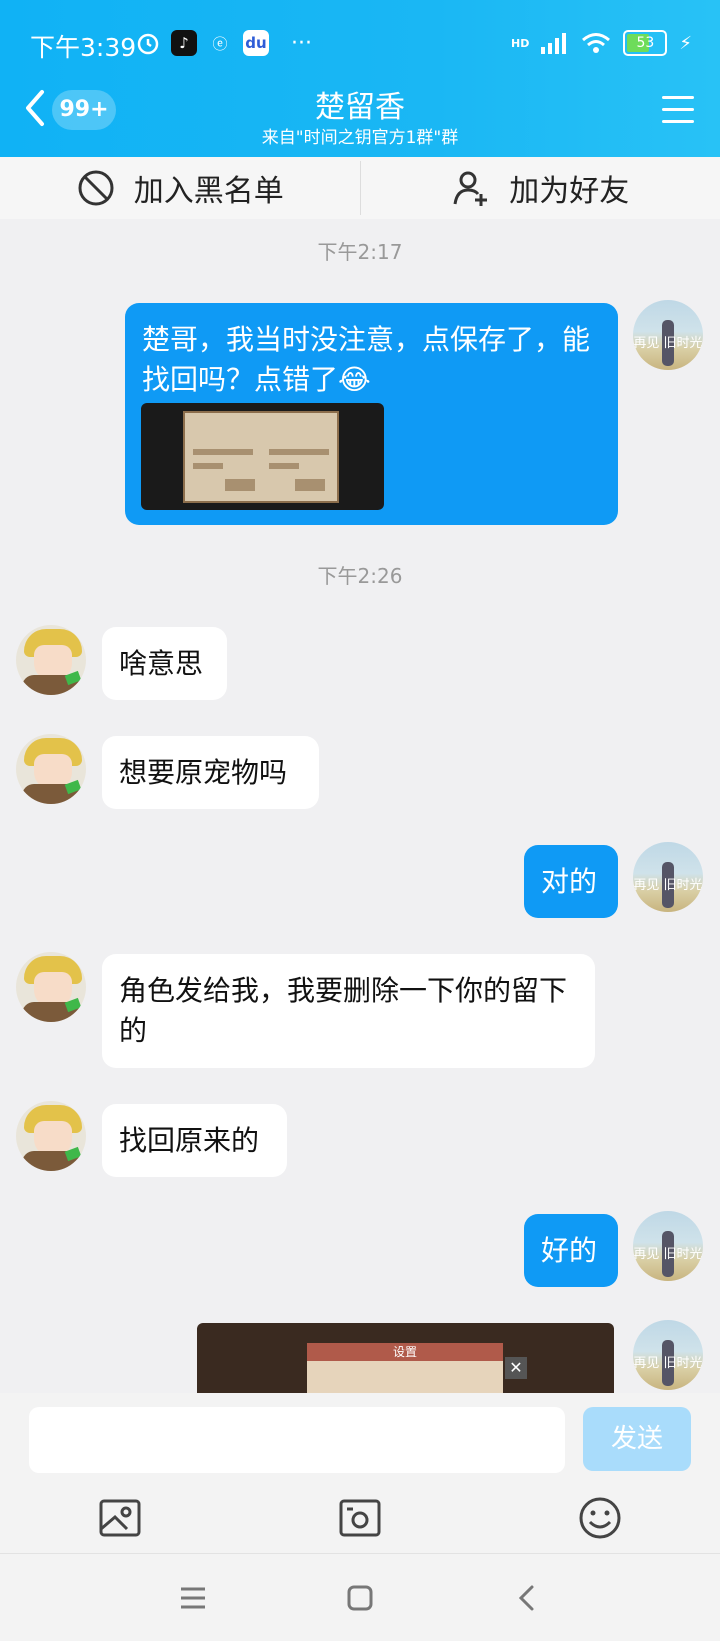  I want to click on message-bubble-self: 对的, so click(571, 881).